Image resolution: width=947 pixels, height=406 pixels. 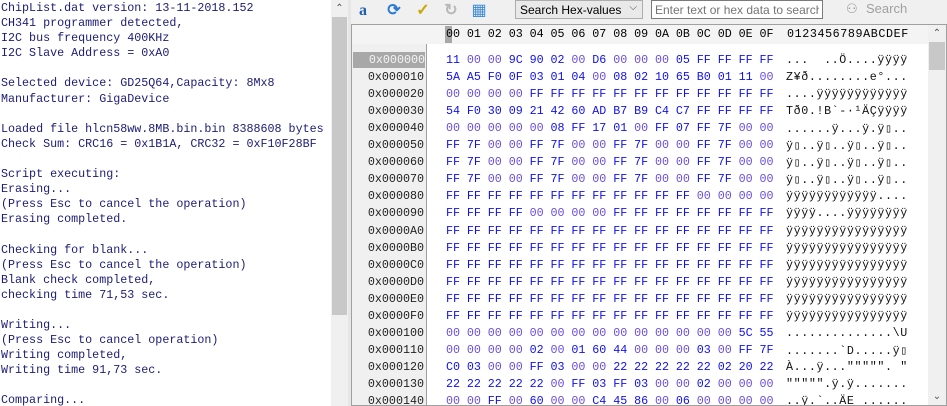 What do you see at coordinates (578, 77) in the screenshot?
I see `hex-byte: 04` at bounding box center [578, 77].